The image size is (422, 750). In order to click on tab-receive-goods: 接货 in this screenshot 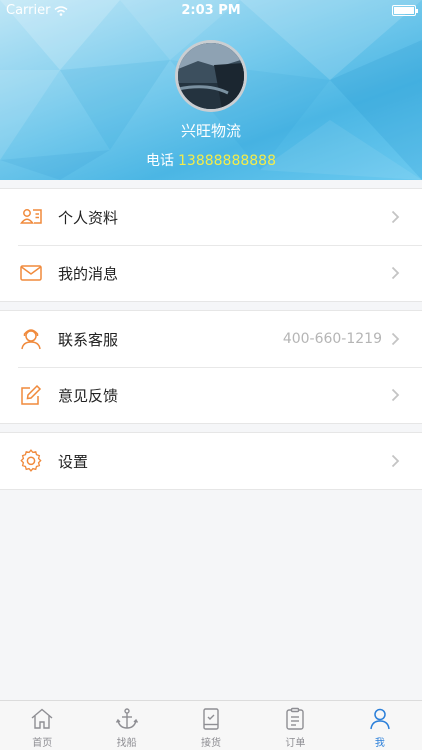, I will do `click(211, 725)`.